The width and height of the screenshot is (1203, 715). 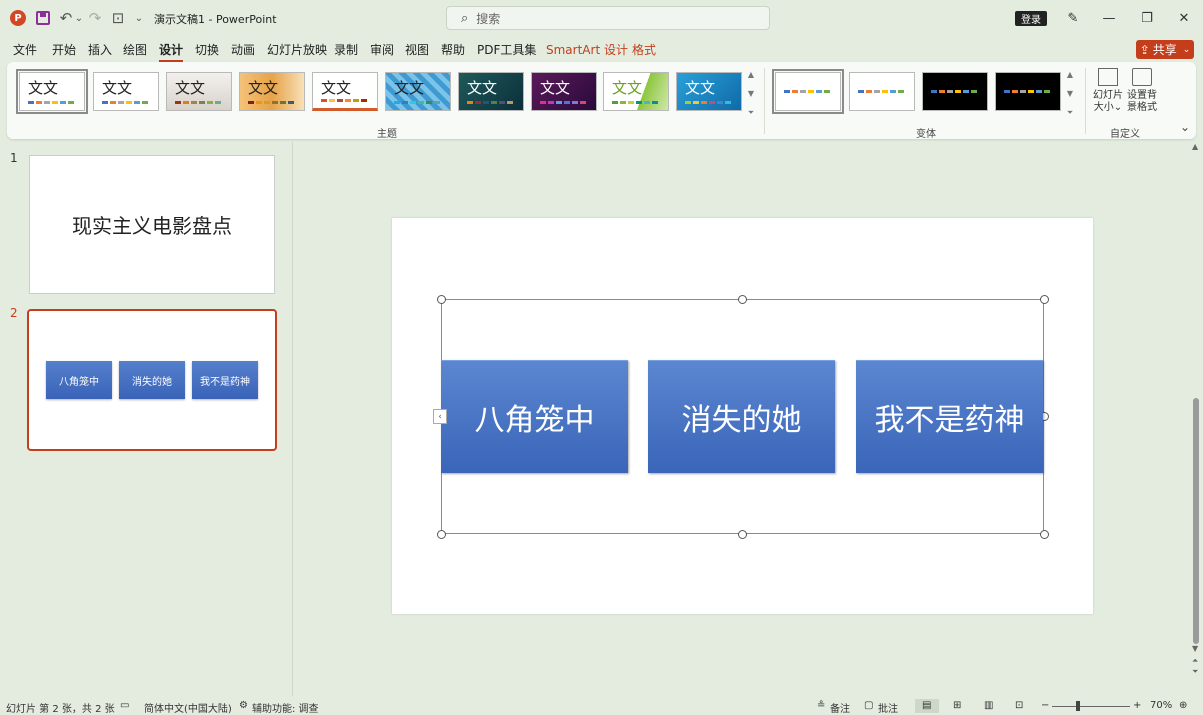 What do you see at coordinates (564, 91) in the screenshot?
I see `theme-8: 文文` at bounding box center [564, 91].